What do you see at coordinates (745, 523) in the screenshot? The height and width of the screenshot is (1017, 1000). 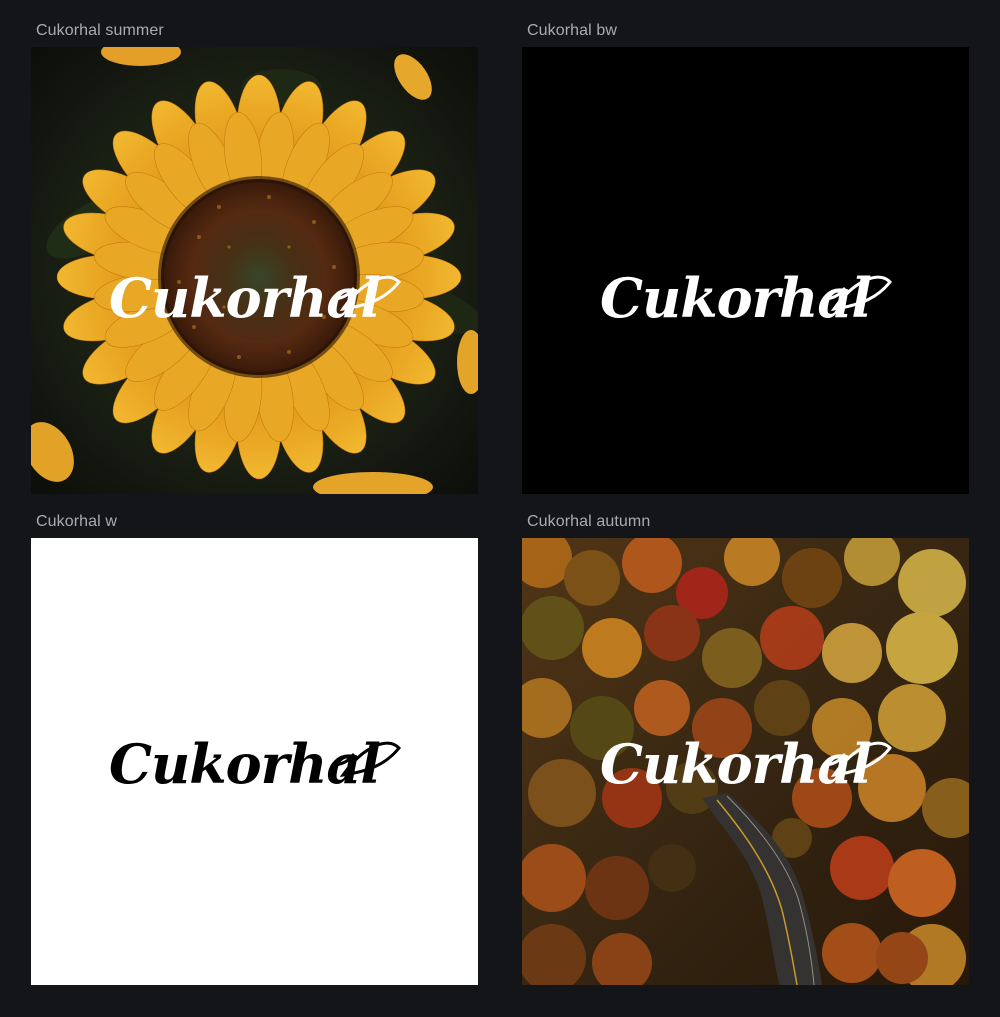 I see `artboard-label: Cukorhal autumn` at bounding box center [745, 523].